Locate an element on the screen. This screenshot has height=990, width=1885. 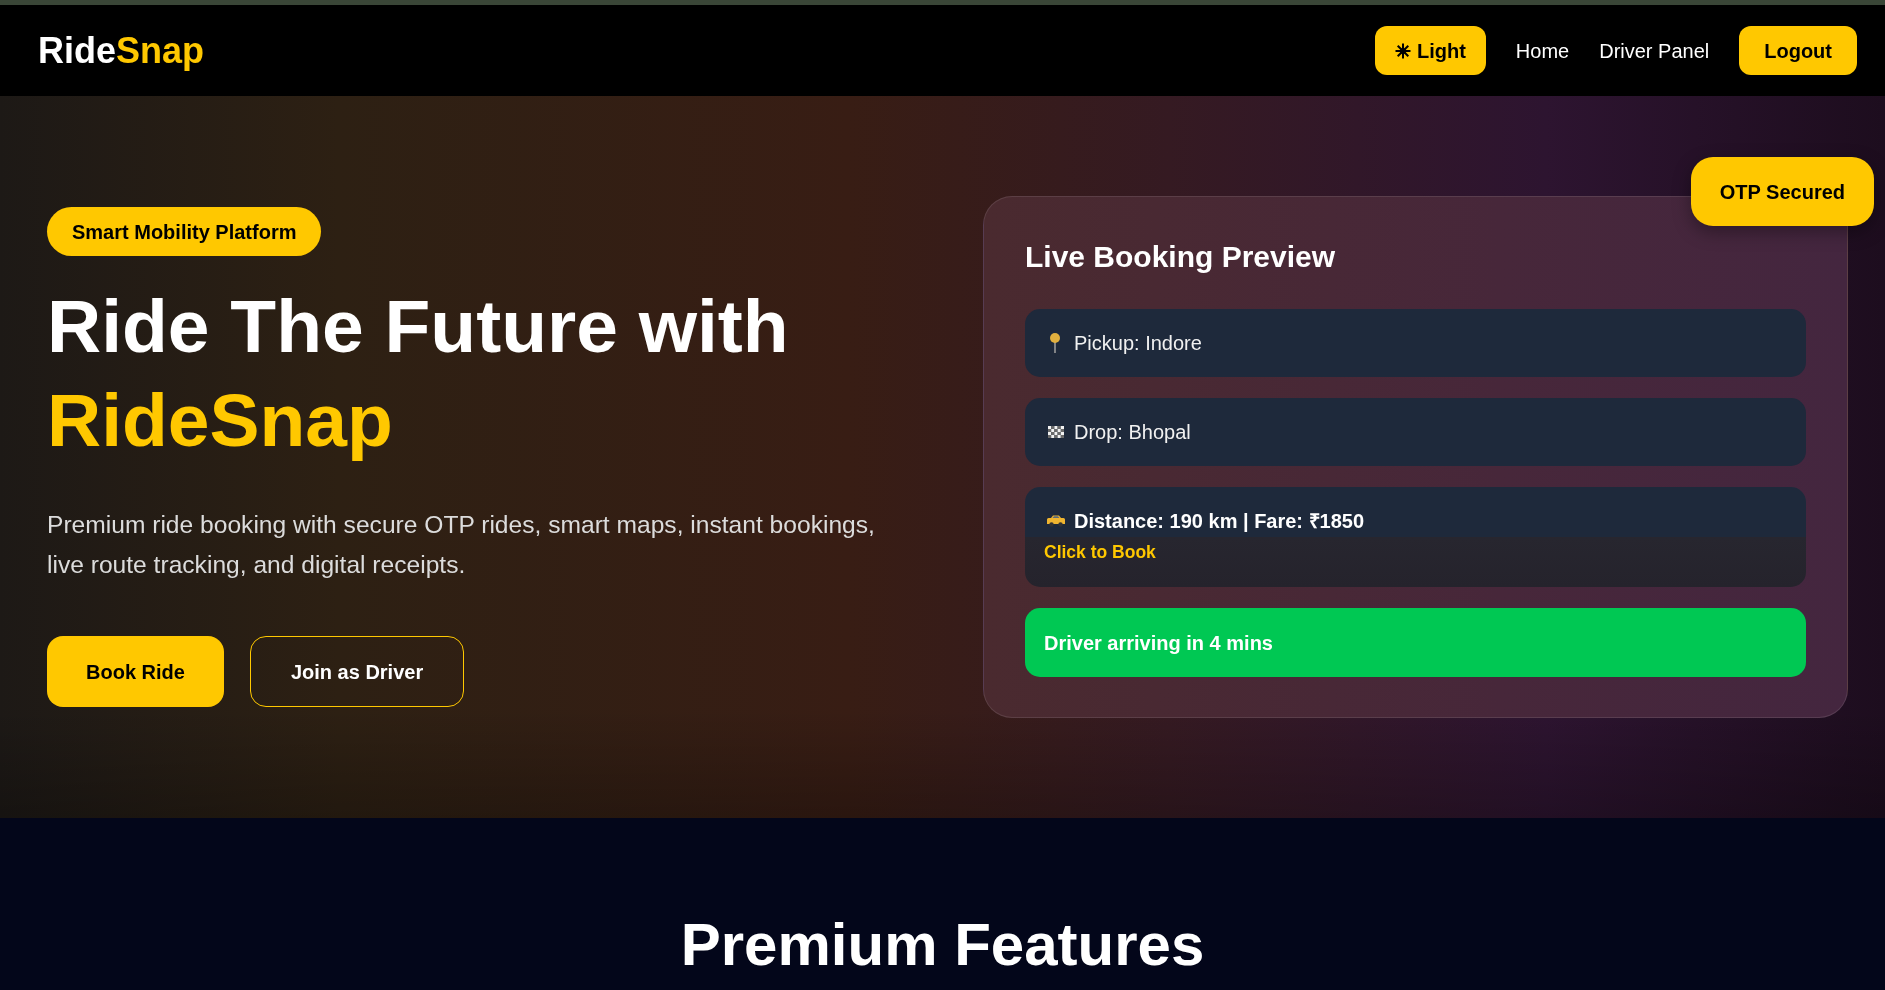
pin-icon is located at coordinates (1055, 343).